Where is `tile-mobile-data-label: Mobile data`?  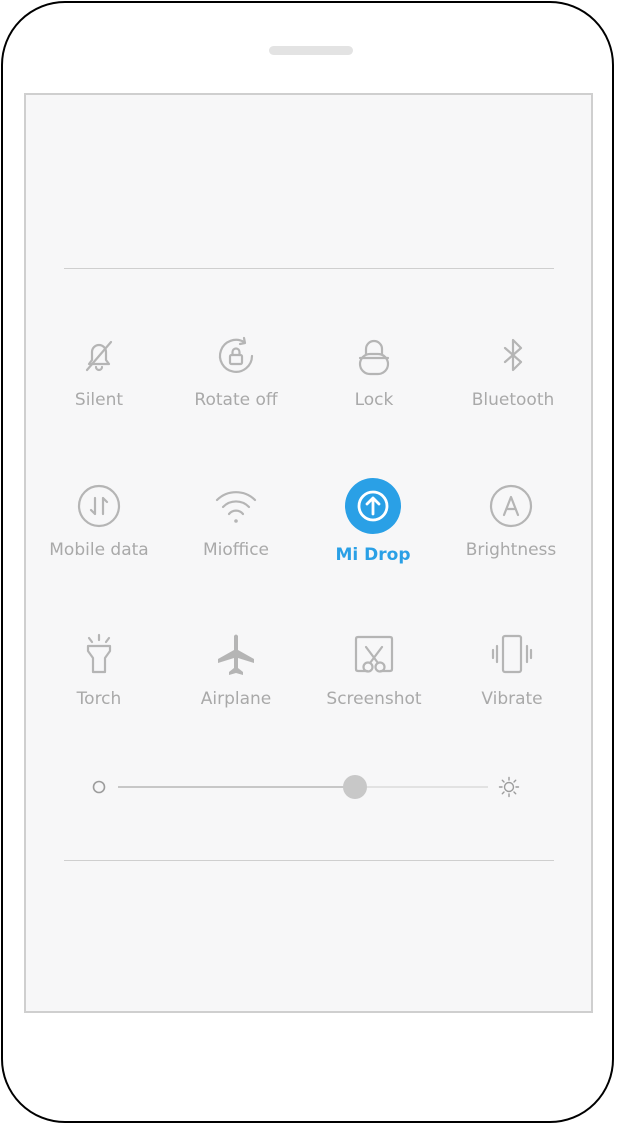 tile-mobile-data-label: Mobile data is located at coordinates (99, 550).